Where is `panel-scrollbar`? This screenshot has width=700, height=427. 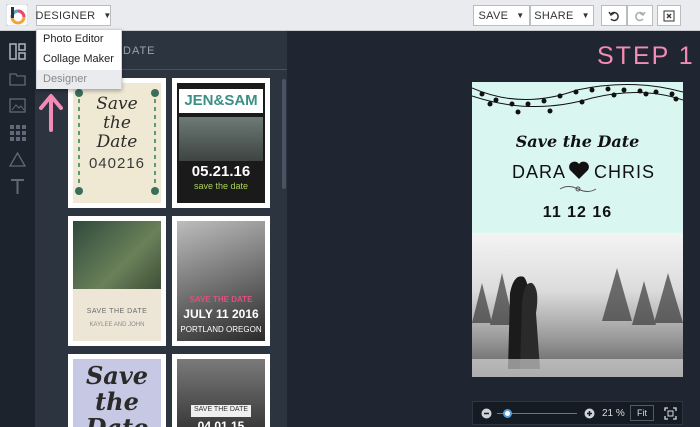 panel-scrollbar is located at coordinates (284, 134).